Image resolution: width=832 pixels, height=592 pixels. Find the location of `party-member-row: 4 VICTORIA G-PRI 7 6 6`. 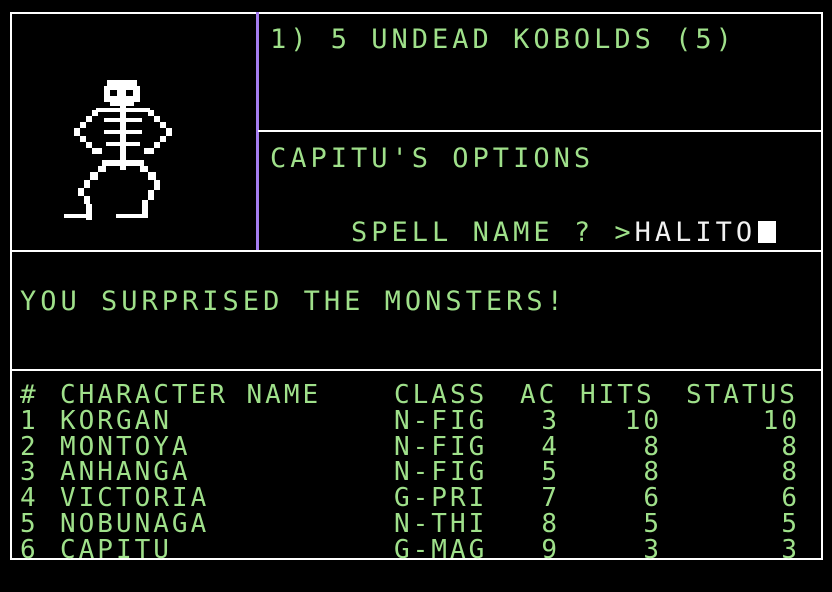

party-member-row: 4 VICTORIA G-PRI 7 6 6 is located at coordinates (408, 498).